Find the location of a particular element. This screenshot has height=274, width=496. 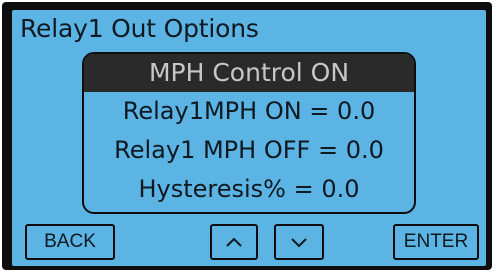

chevron-down-icon is located at coordinates (299, 243).